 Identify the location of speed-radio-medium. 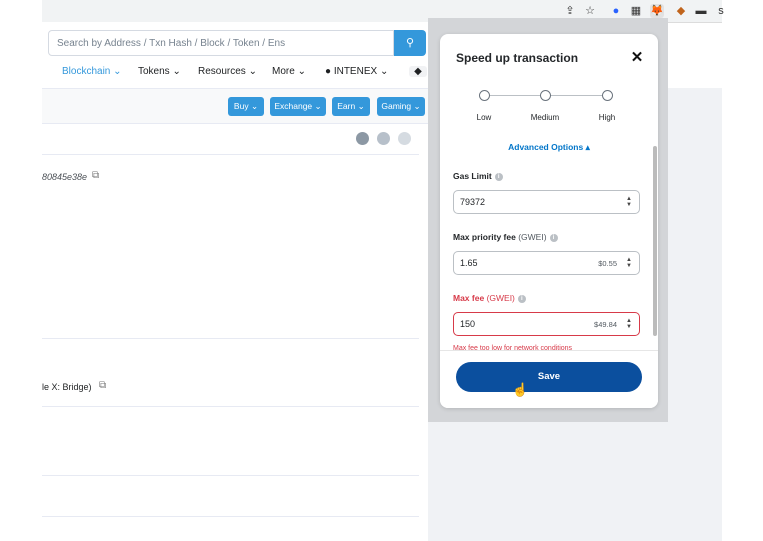
(545, 95).